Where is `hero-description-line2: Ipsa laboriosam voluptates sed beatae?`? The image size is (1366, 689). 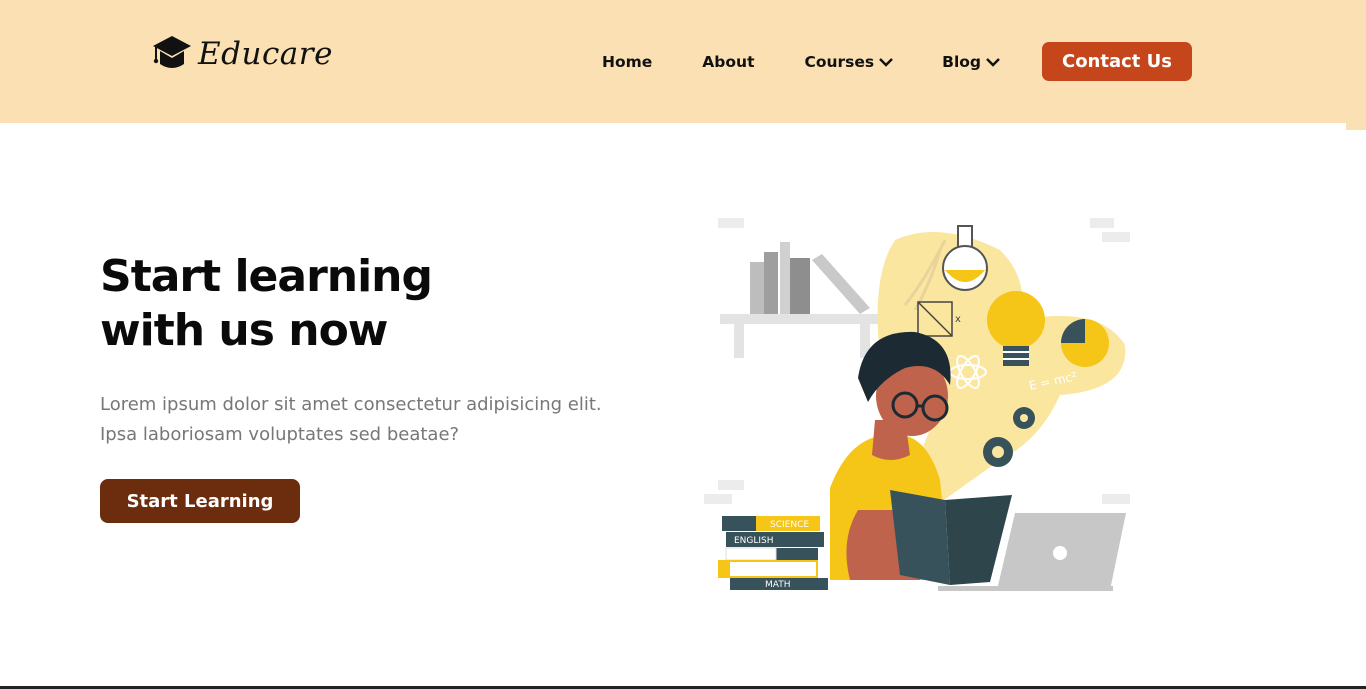
hero-description-line2: Ipsa laboriosam voluptates sed beatae? is located at coordinates (280, 434).